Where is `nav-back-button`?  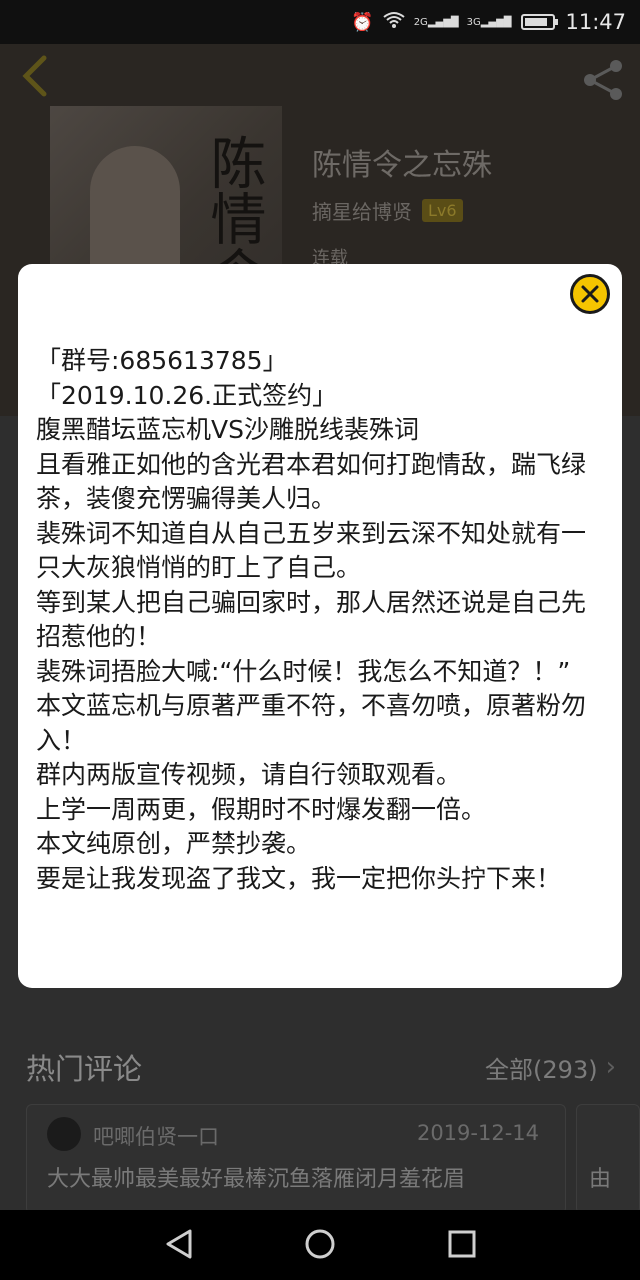
nav-back-button is located at coordinates (179, 1246).